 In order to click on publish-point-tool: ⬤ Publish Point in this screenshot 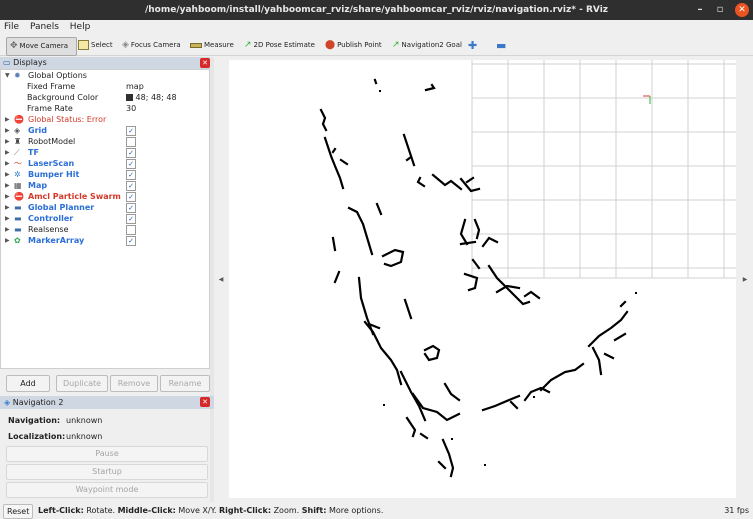, I will do `click(353, 45)`.